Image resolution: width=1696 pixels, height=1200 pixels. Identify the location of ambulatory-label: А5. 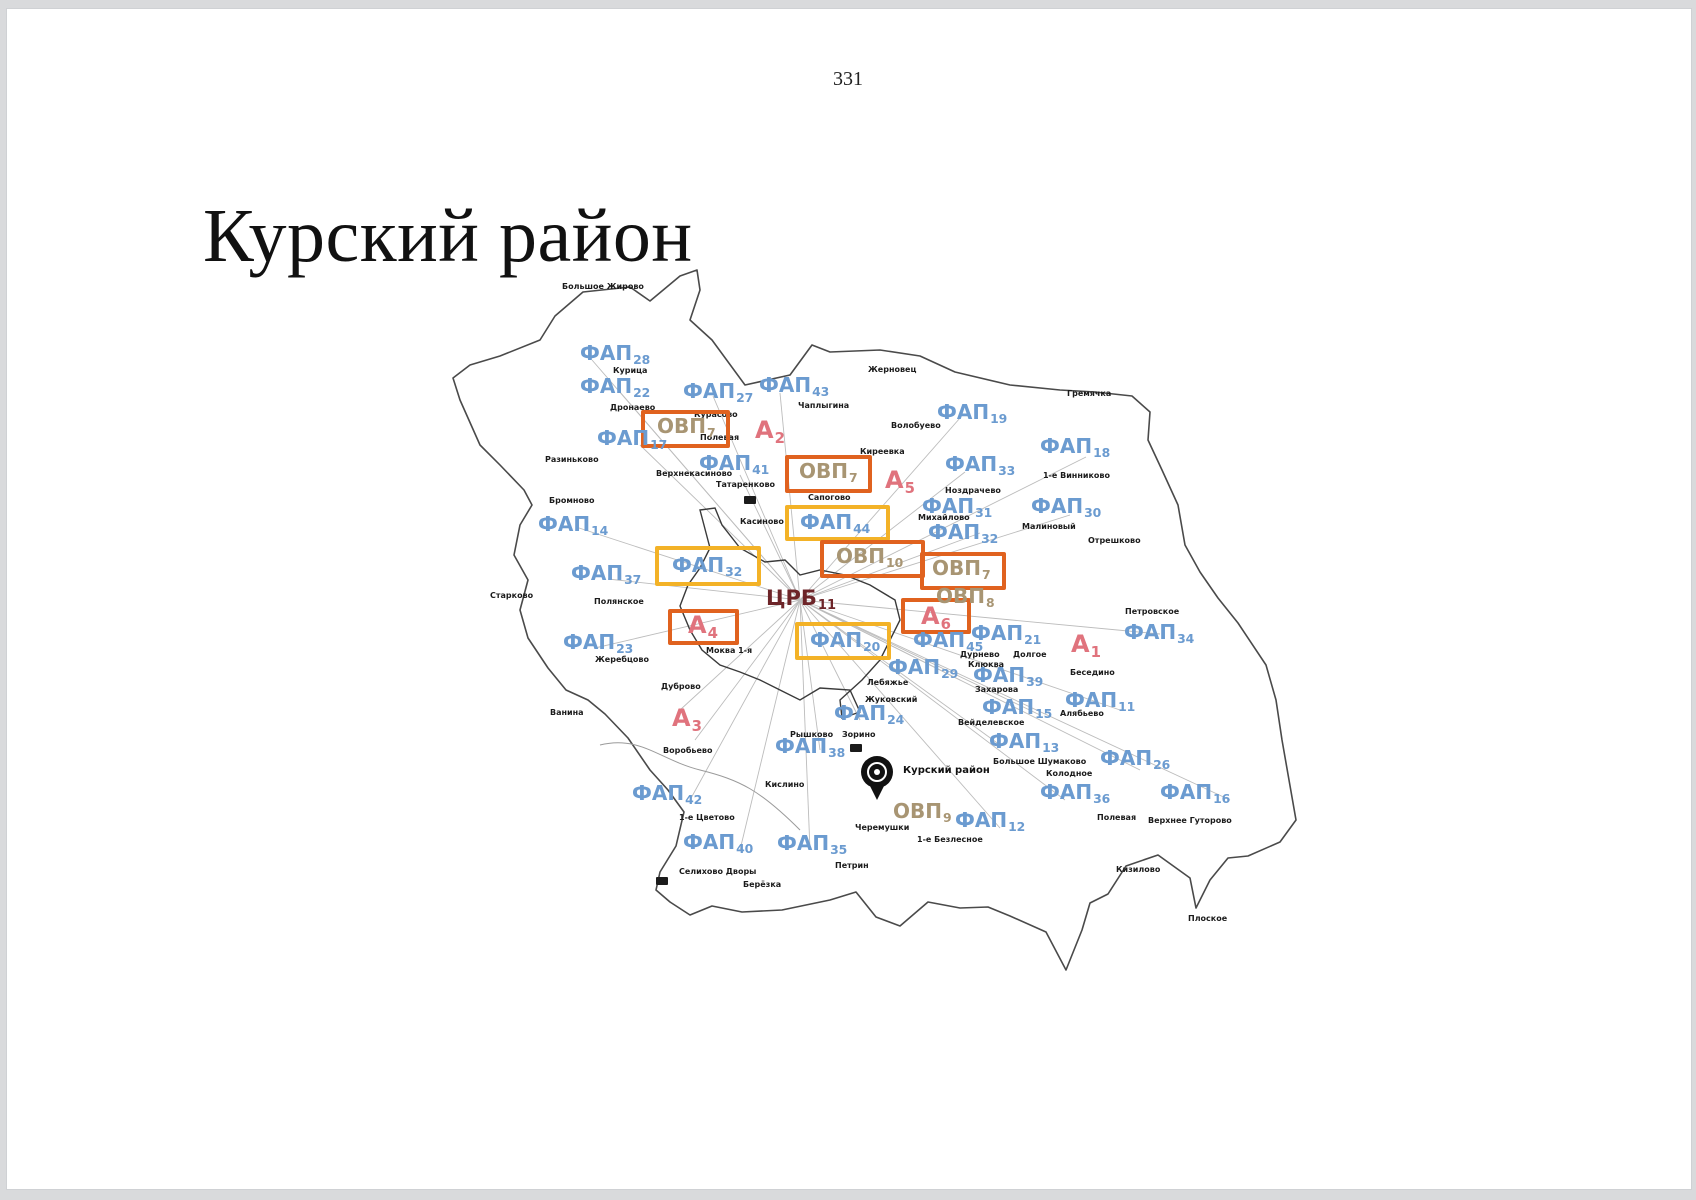
(900, 481).